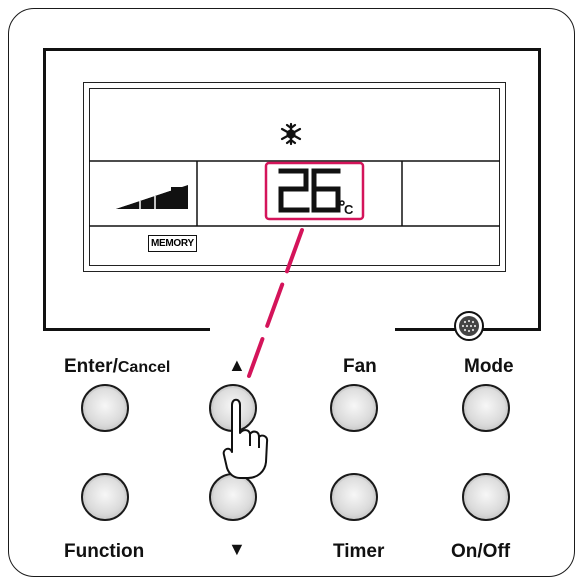 The width and height of the screenshot is (585, 587). What do you see at coordinates (354, 408) in the screenshot?
I see `fan-button` at bounding box center [354, 408].